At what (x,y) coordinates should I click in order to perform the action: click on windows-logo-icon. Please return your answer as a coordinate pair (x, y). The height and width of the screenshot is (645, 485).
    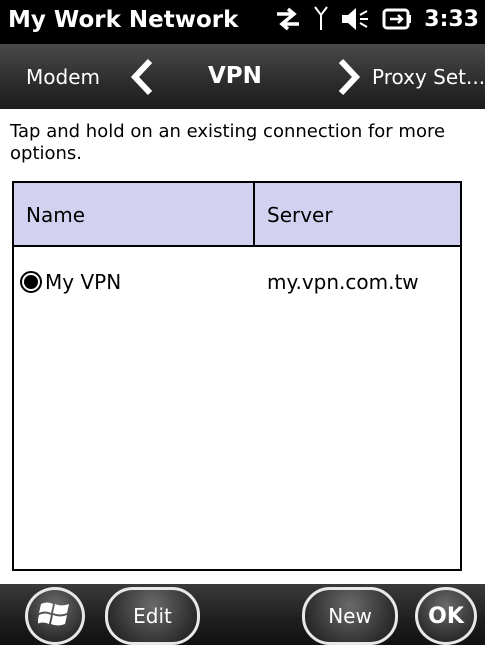
    Looking at the image, I should click on (54, 616).